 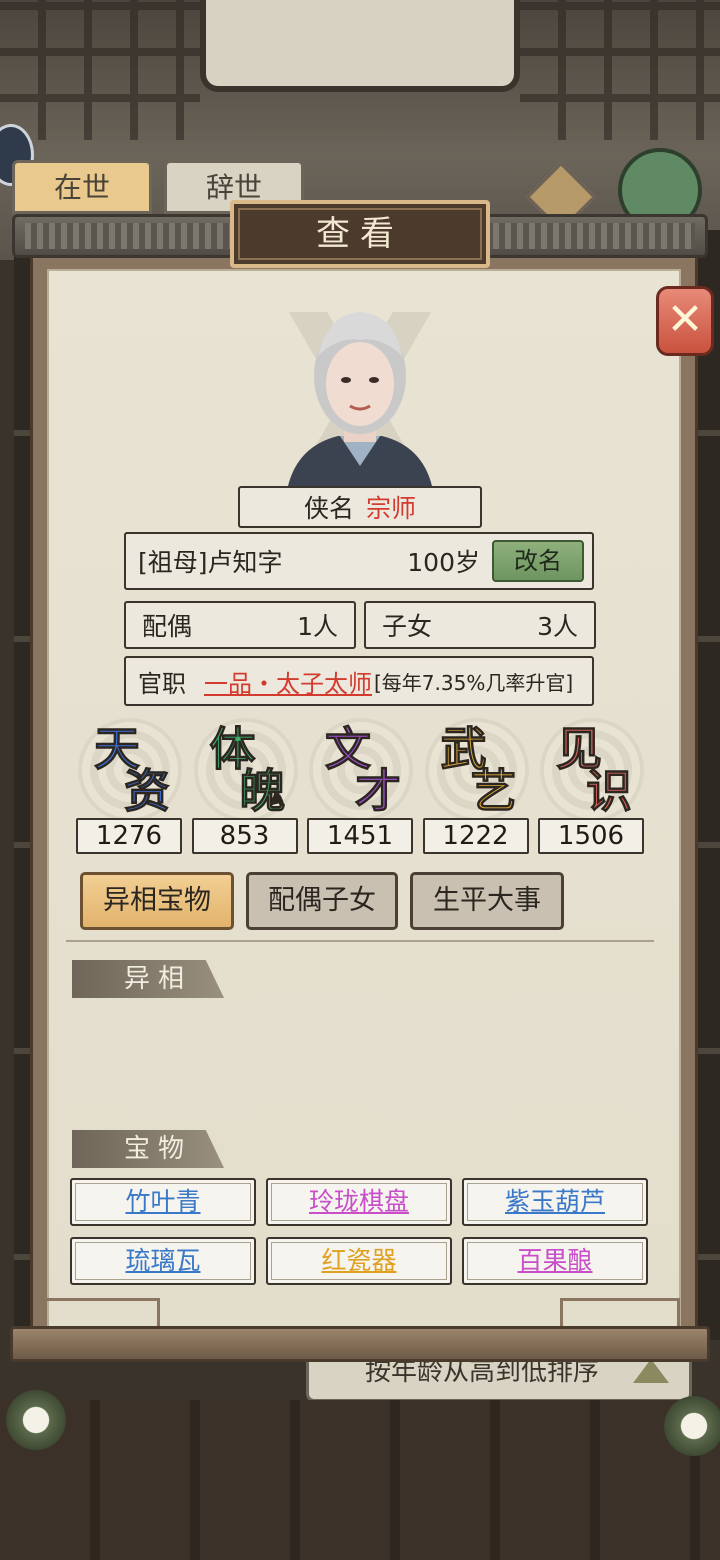 I want to click on section-divider, so click(x=360, y=944).